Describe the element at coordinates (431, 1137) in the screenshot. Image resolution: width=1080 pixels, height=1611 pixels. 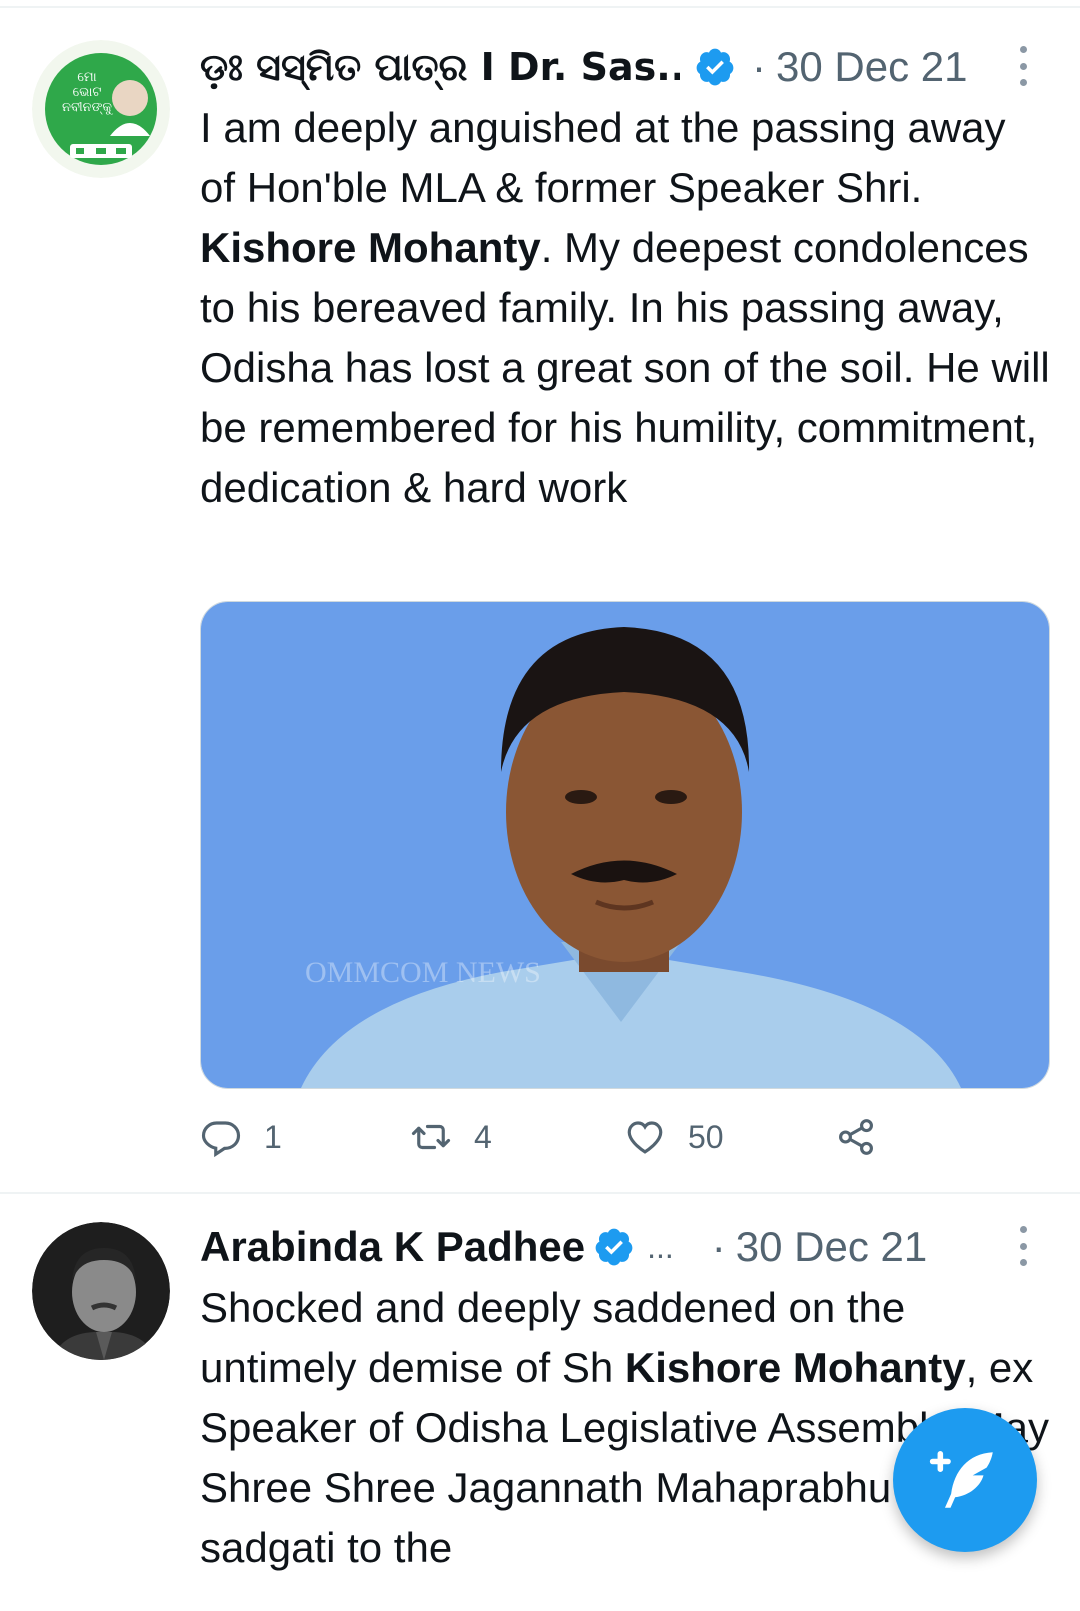
I see `retweet-icon` at that location.